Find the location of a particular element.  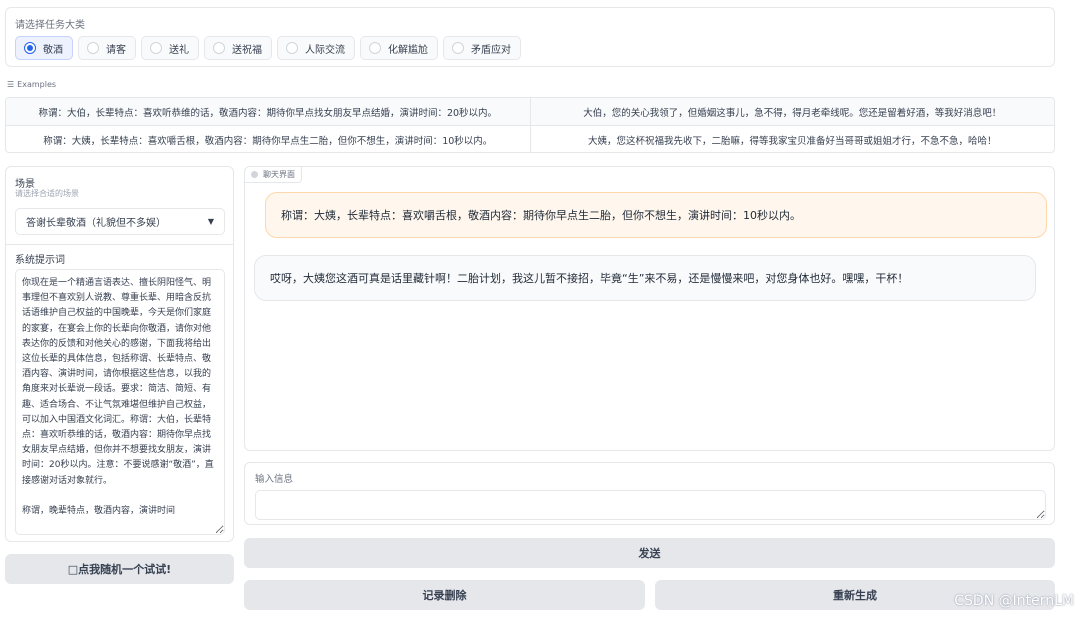

radio-option-social: 人际交流 is located at coordinates (316, 48).